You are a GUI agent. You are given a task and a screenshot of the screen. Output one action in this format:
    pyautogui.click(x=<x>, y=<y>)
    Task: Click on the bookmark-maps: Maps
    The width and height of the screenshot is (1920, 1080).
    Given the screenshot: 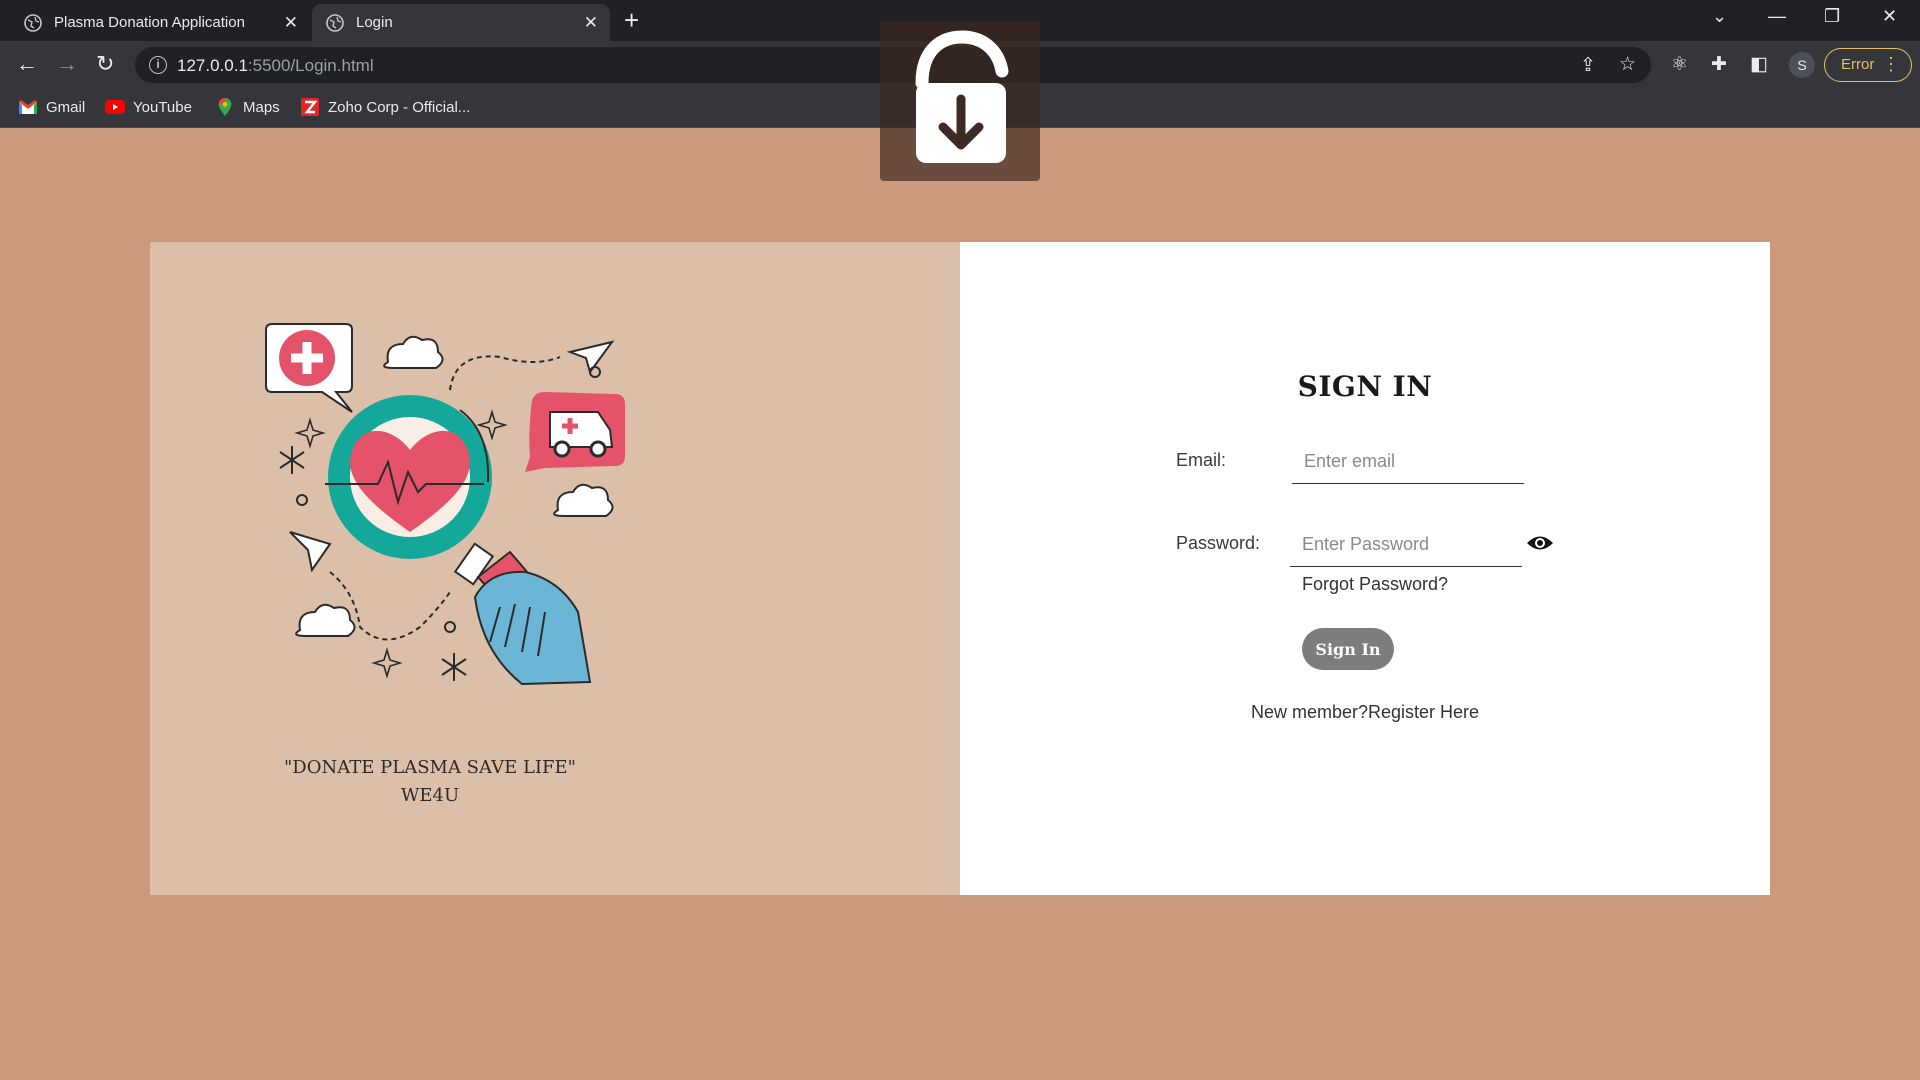 What is the action you would take?
    pyautogui.click(x=247, y=107)
    